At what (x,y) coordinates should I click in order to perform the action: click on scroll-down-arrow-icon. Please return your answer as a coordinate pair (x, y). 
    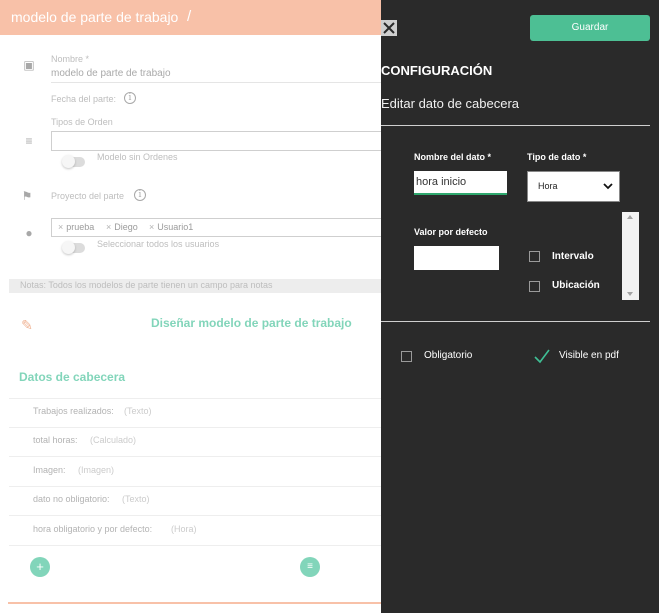
    Looking at the image, I should click on (630, 294).